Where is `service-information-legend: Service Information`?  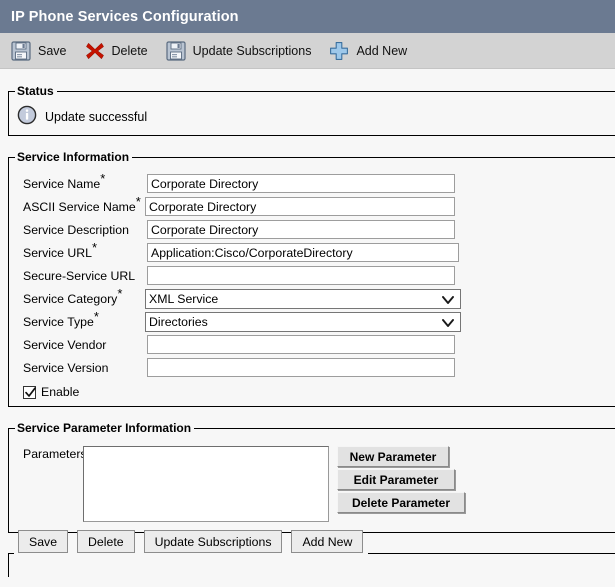
service-information-legend: Service Information is located at coordinates (73, 157).